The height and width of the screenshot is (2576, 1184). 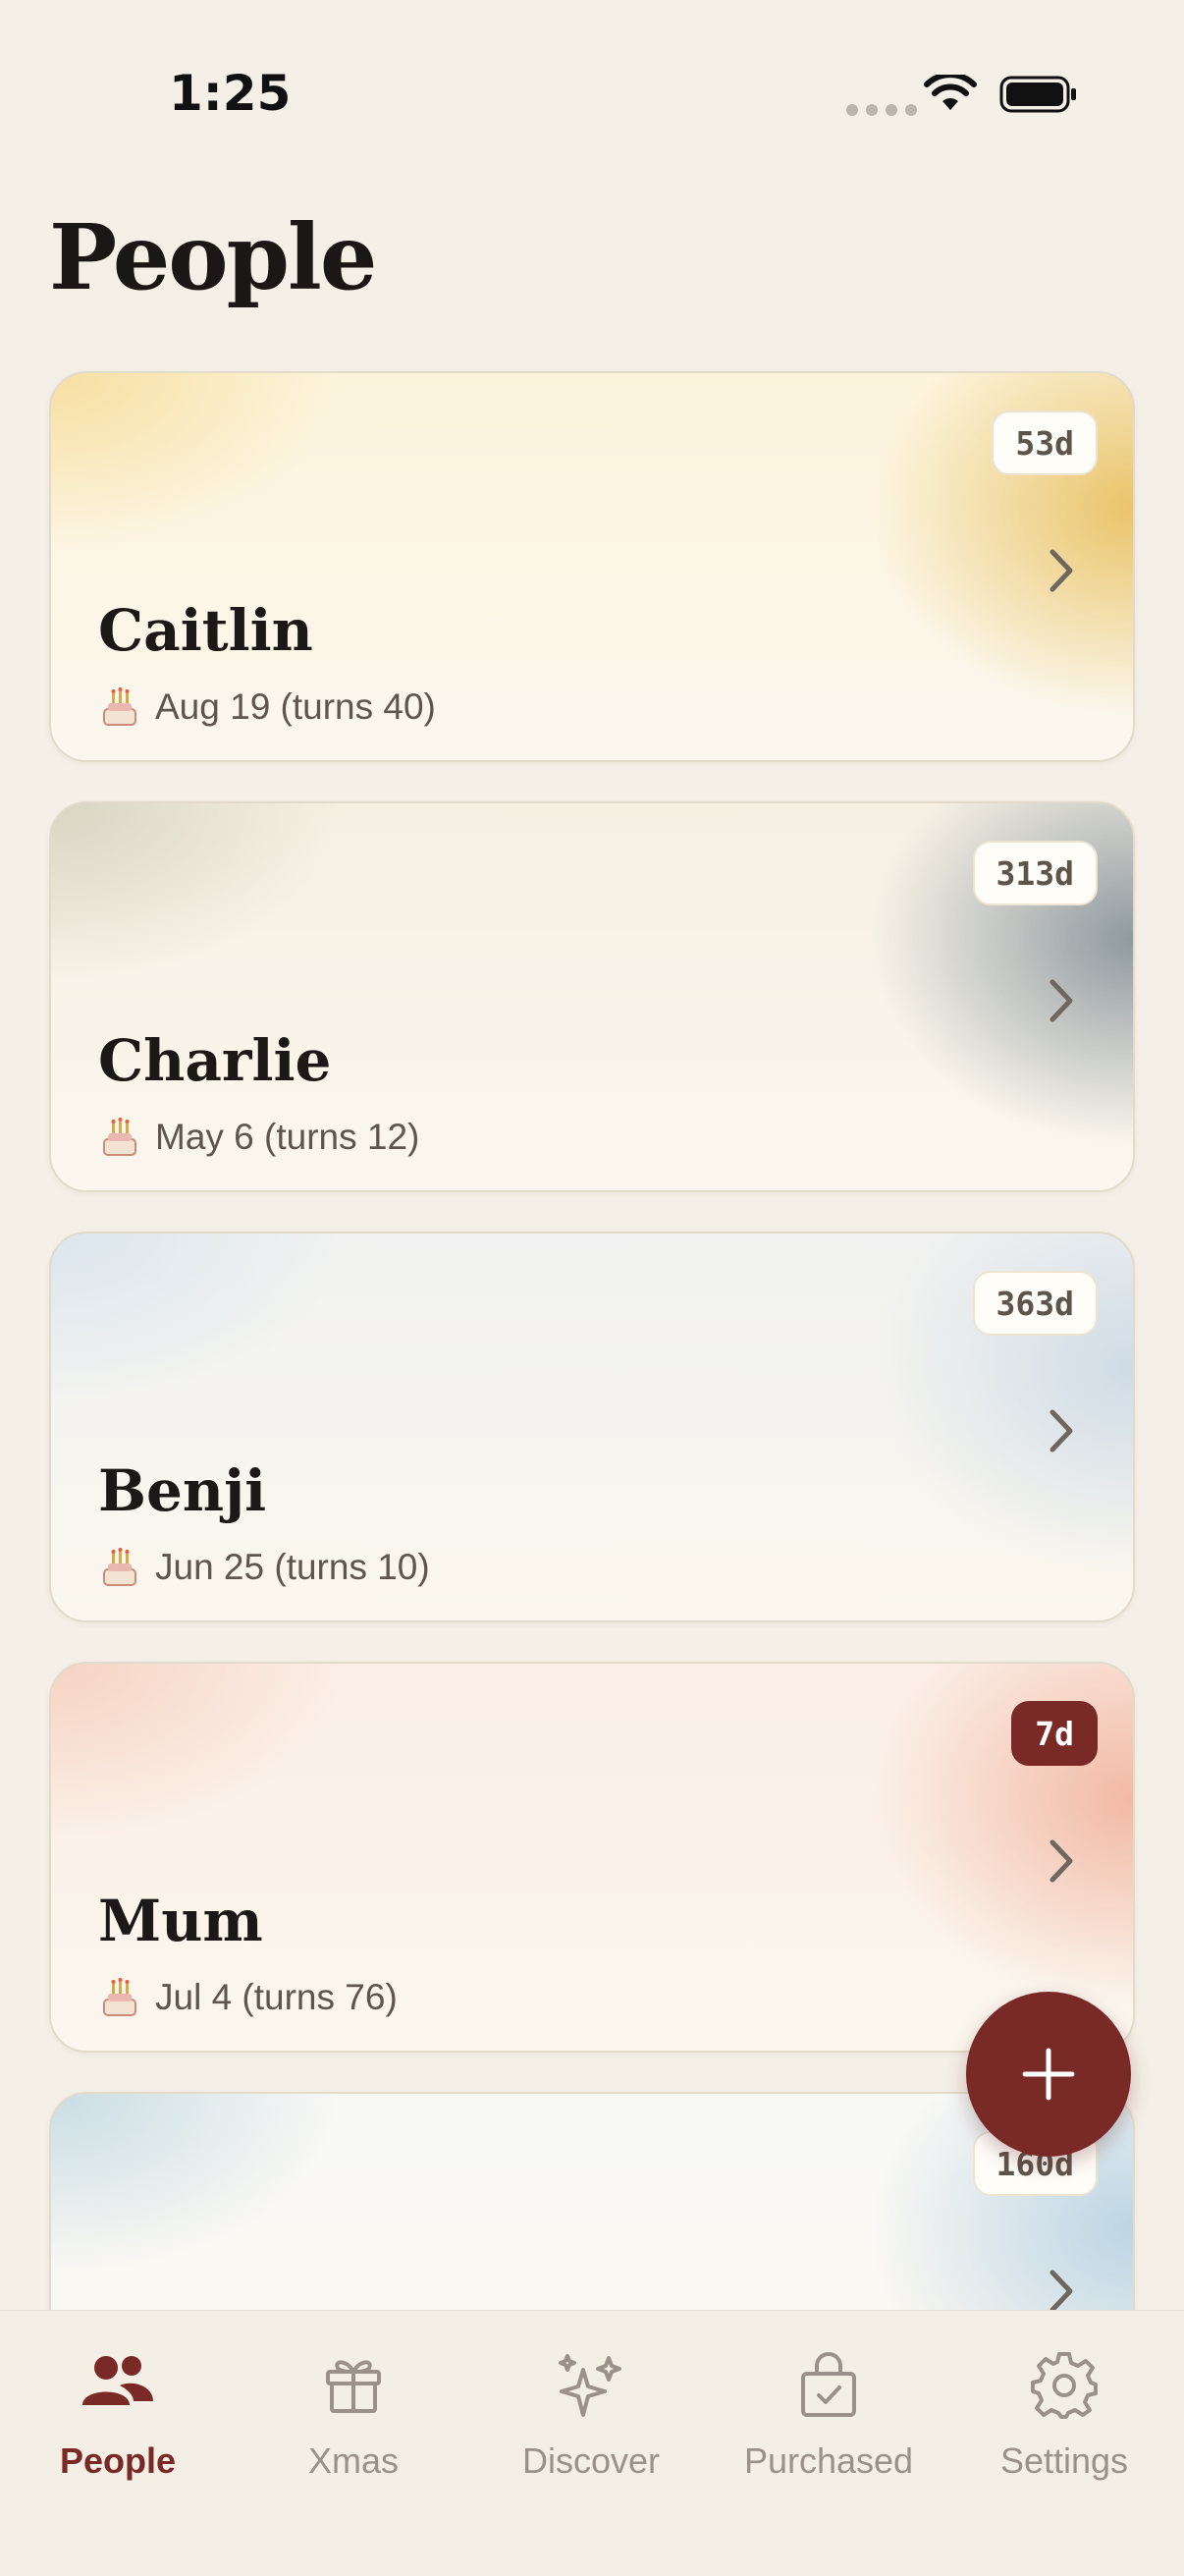 What do you see at coordinates (1064, 2461) in the screenshot?
I see `tab-label: Settings` at bounding box center [1064, 2461].